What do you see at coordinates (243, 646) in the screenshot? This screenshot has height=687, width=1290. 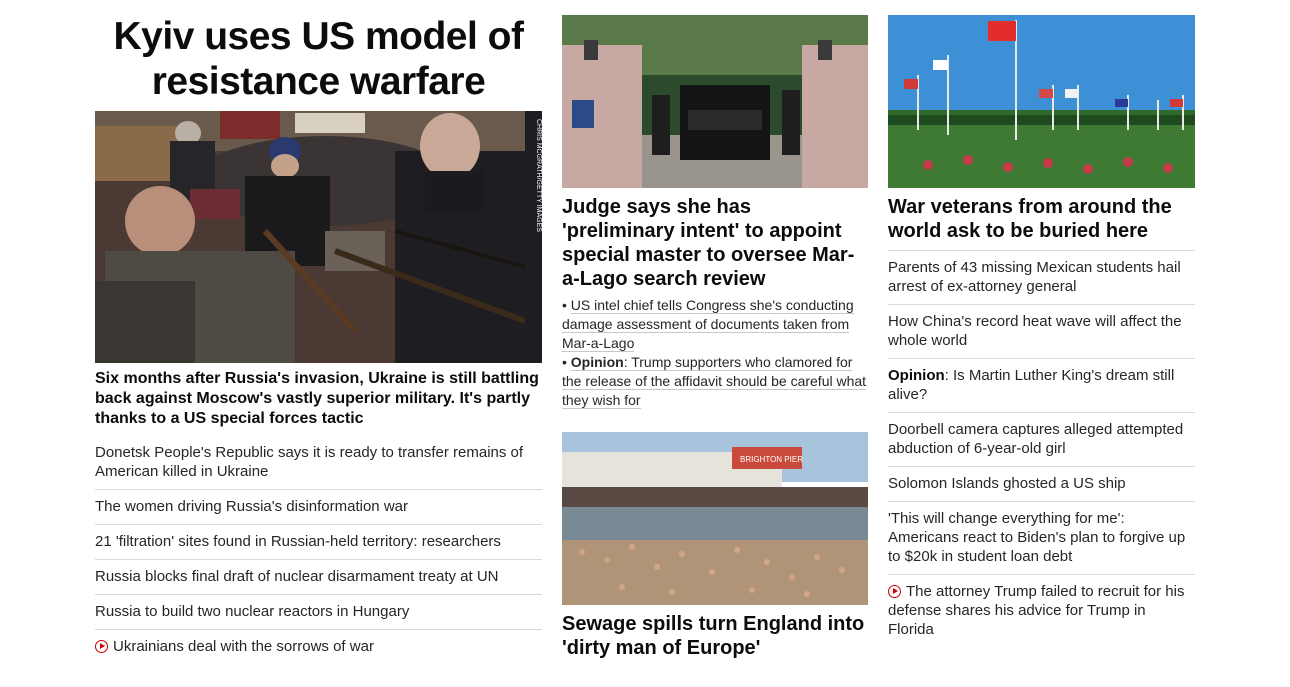 I see `story-text: Ukrainians deal with the sorrows of war` at bounding box center [243, 646].